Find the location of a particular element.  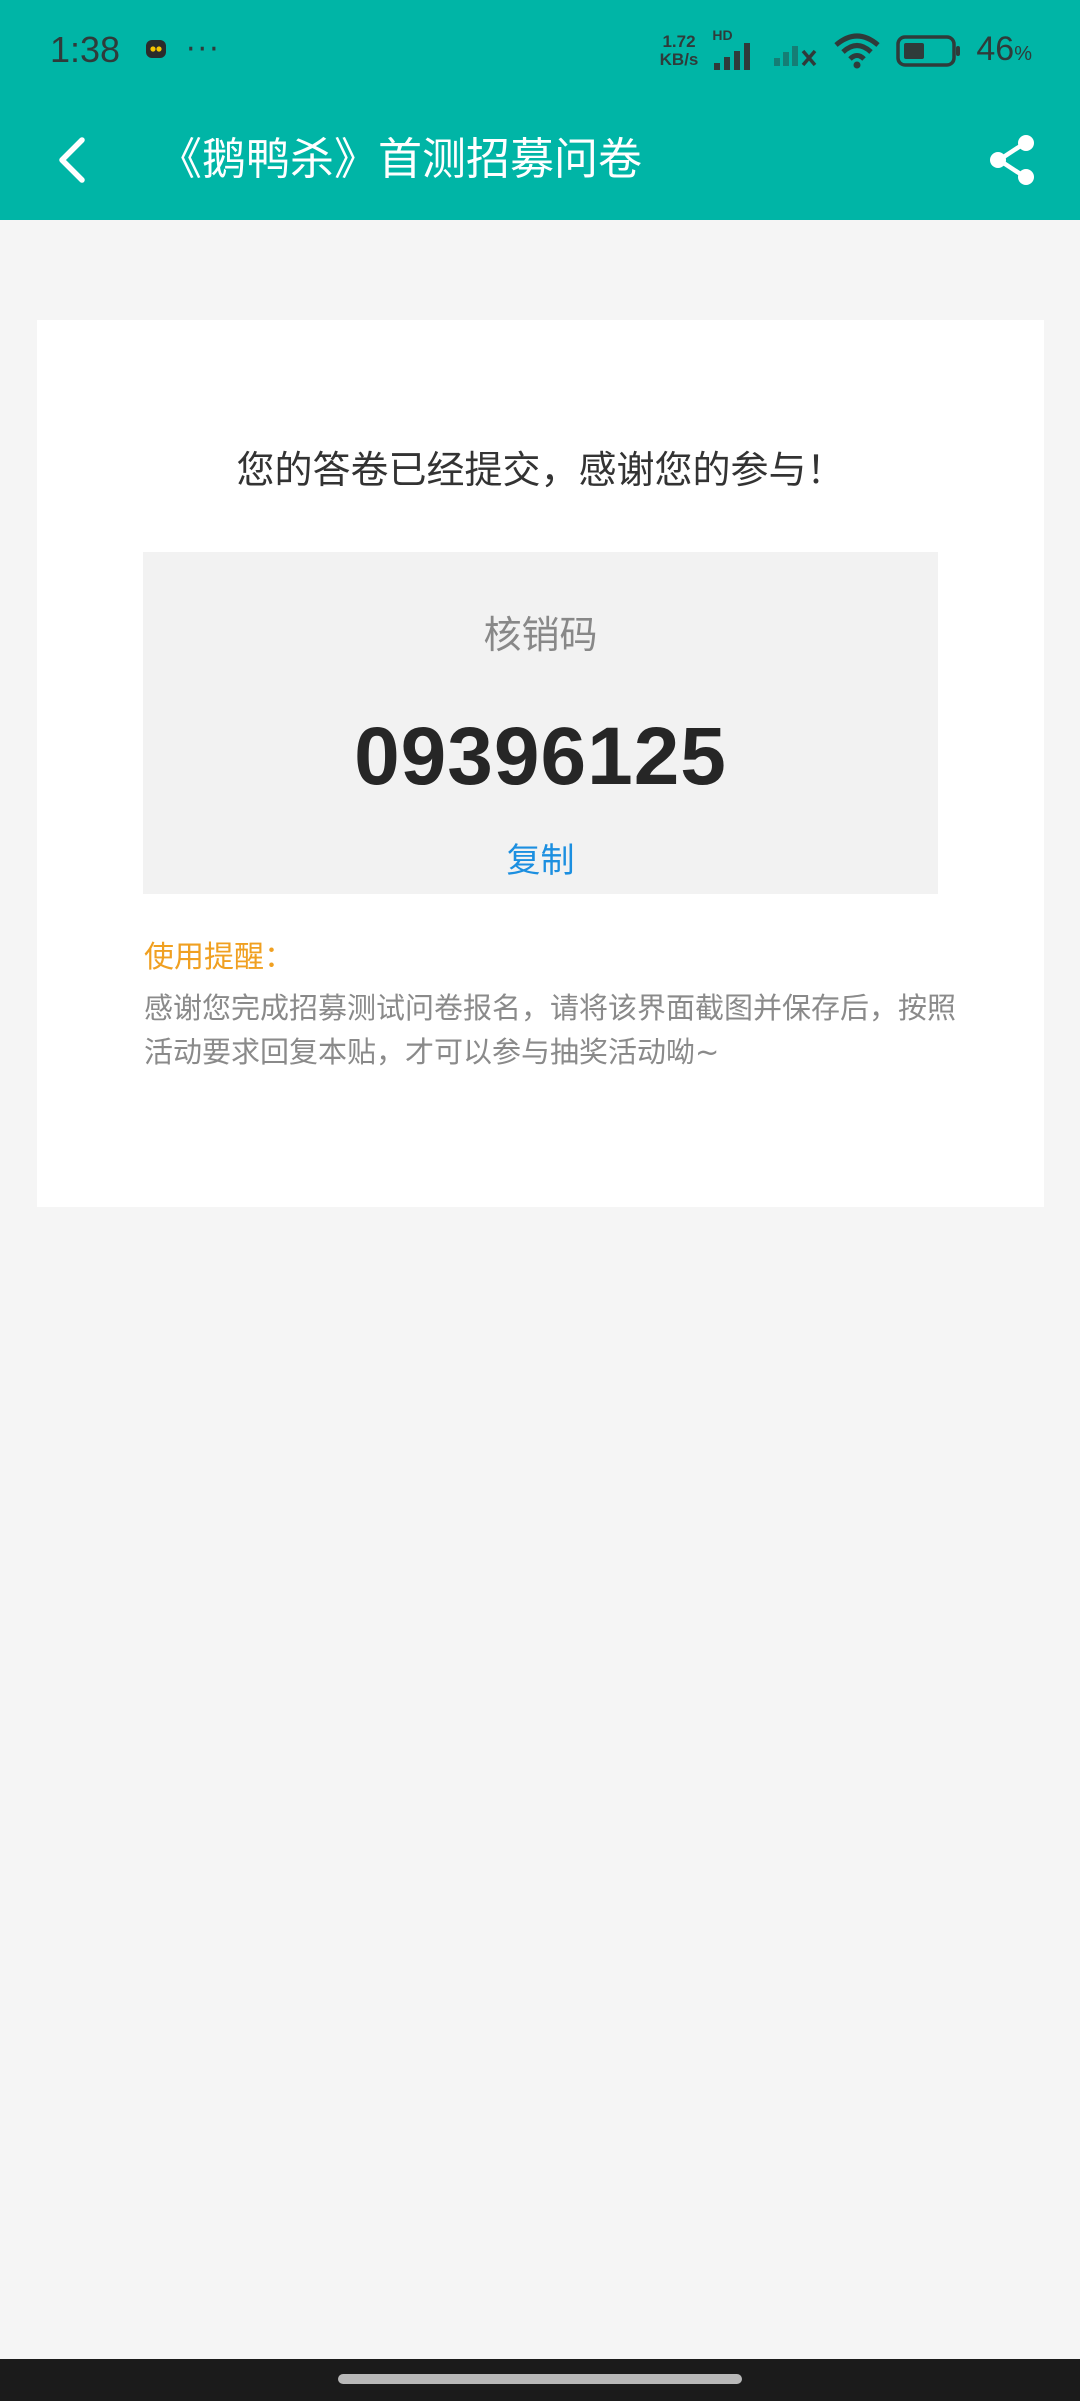

status-time: 1:38 is located at coordinates (85, 49).